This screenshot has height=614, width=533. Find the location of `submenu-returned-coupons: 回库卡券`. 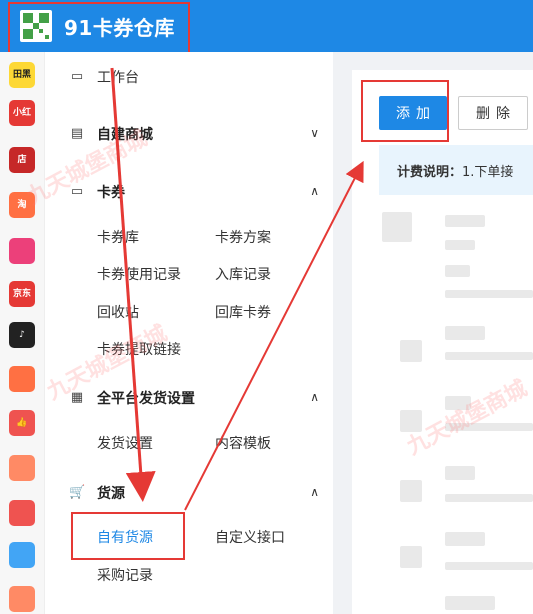

submenu-returned-coupons: 回库卡券 is located at coordinates (243, 312).